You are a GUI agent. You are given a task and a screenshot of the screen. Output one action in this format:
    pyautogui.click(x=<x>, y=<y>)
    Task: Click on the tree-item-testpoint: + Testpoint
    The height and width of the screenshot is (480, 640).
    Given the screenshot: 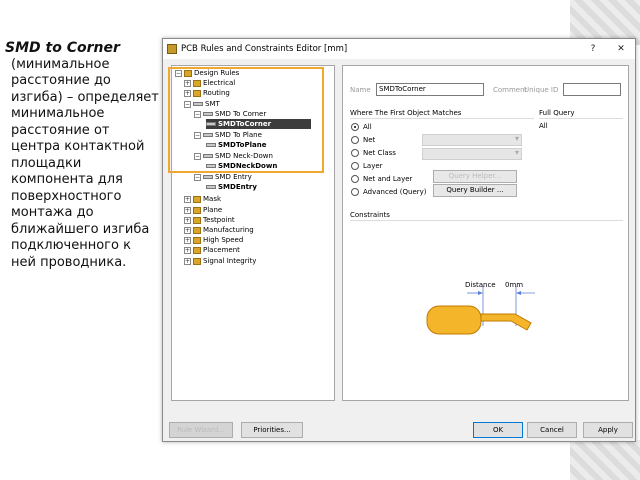 What is the action you would take?
    pyautogui.click(x=209, y=220)
    